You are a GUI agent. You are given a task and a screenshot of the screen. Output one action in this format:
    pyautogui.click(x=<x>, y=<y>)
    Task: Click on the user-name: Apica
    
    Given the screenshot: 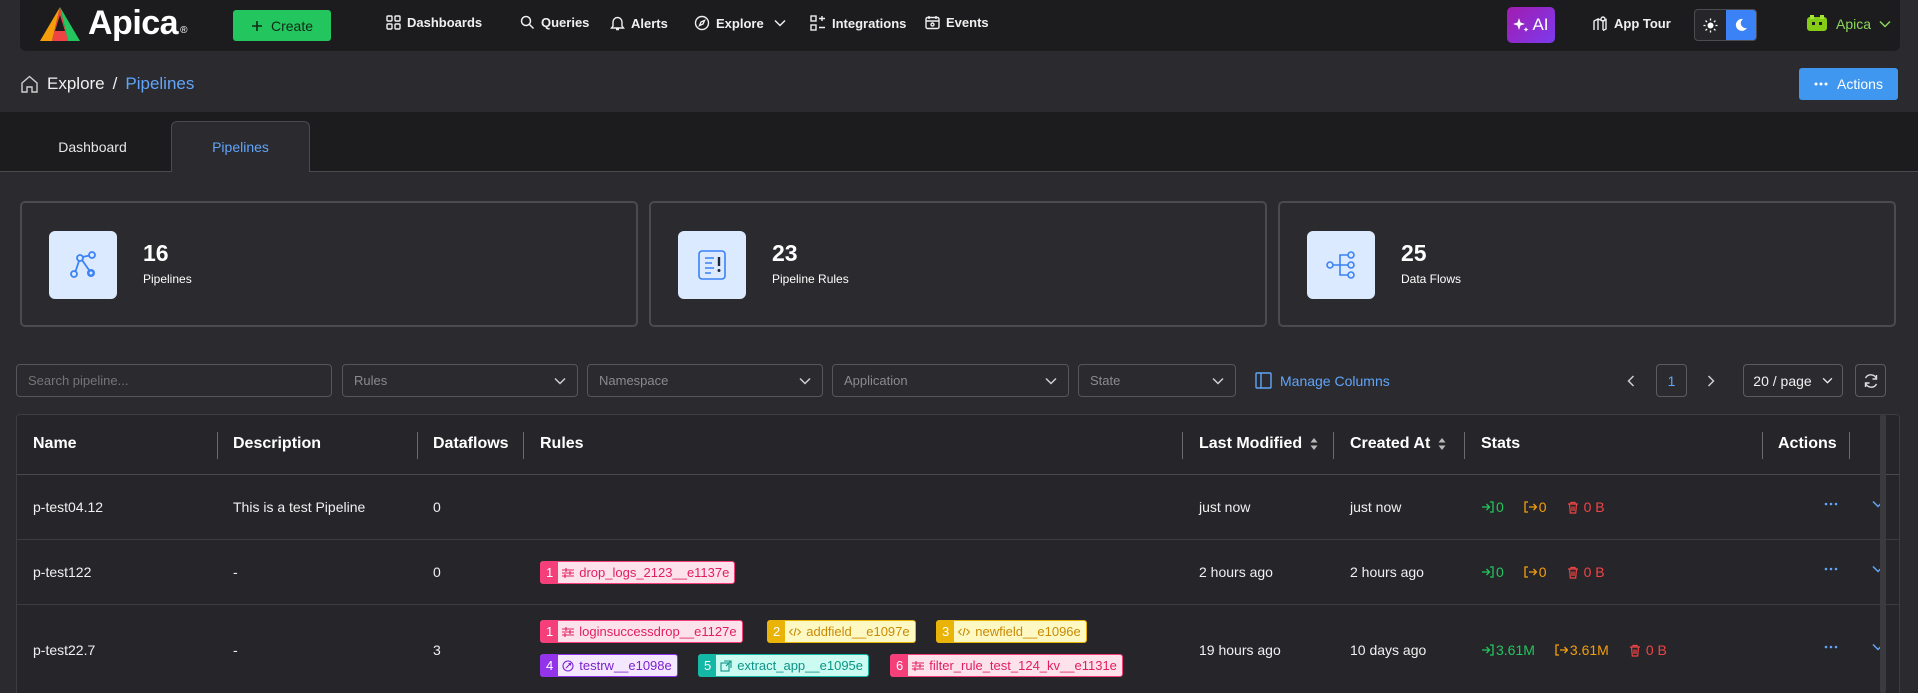 What is the action you would take?
    pyautogui.click(x=1854, y=24)
    